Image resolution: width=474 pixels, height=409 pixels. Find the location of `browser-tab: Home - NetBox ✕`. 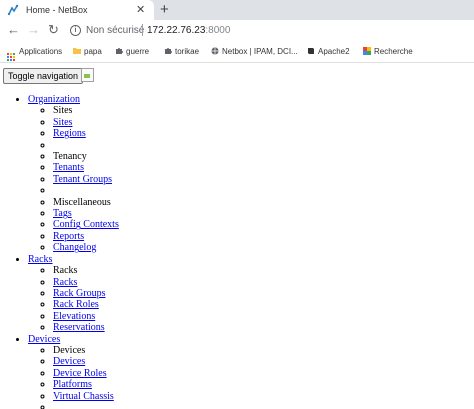

browser-tab: Home - NetBox ✕ is located at coordinates (77, 10).